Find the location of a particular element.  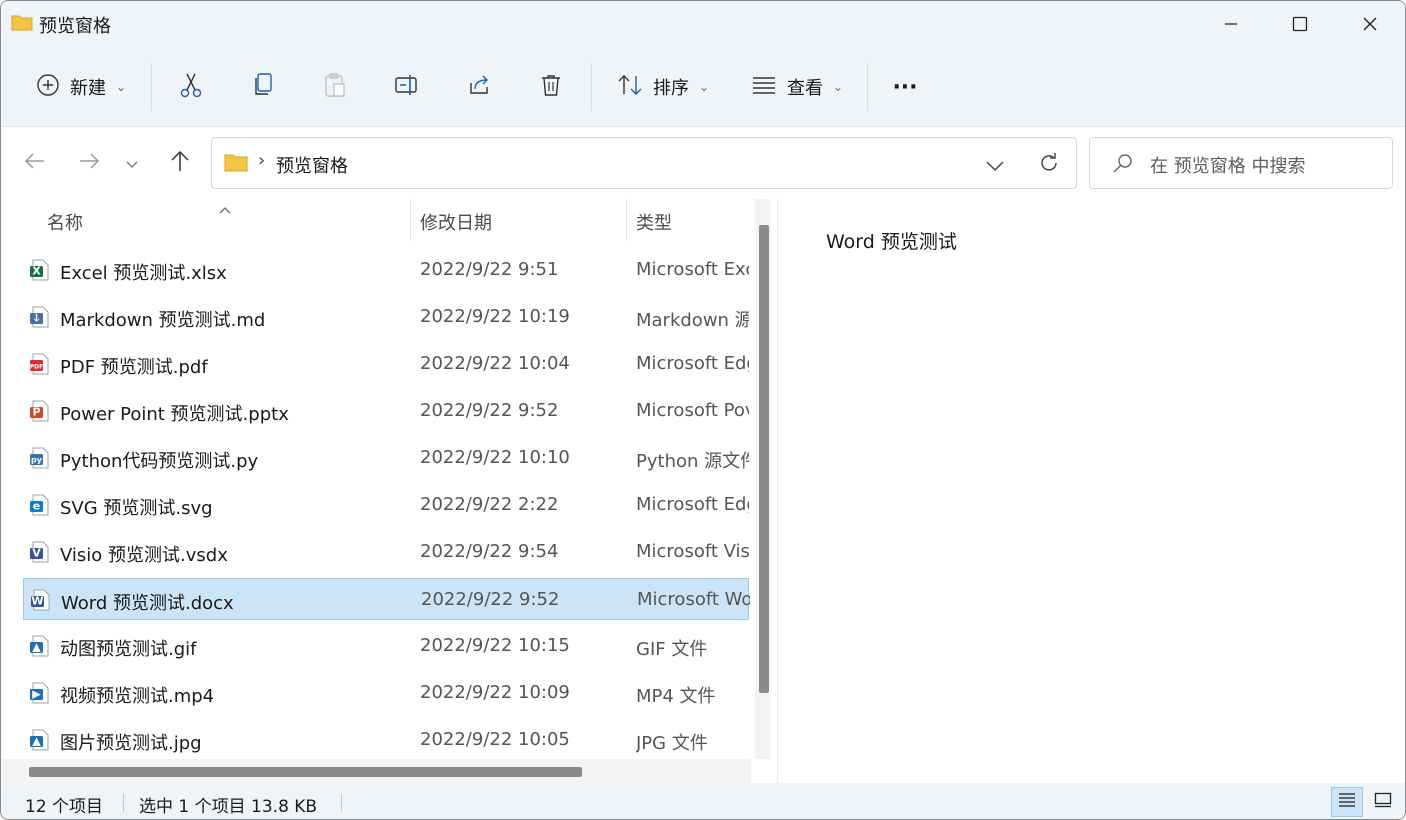

file-name: Visio 预览测试.vsdx is located at coordinates (144, 555).